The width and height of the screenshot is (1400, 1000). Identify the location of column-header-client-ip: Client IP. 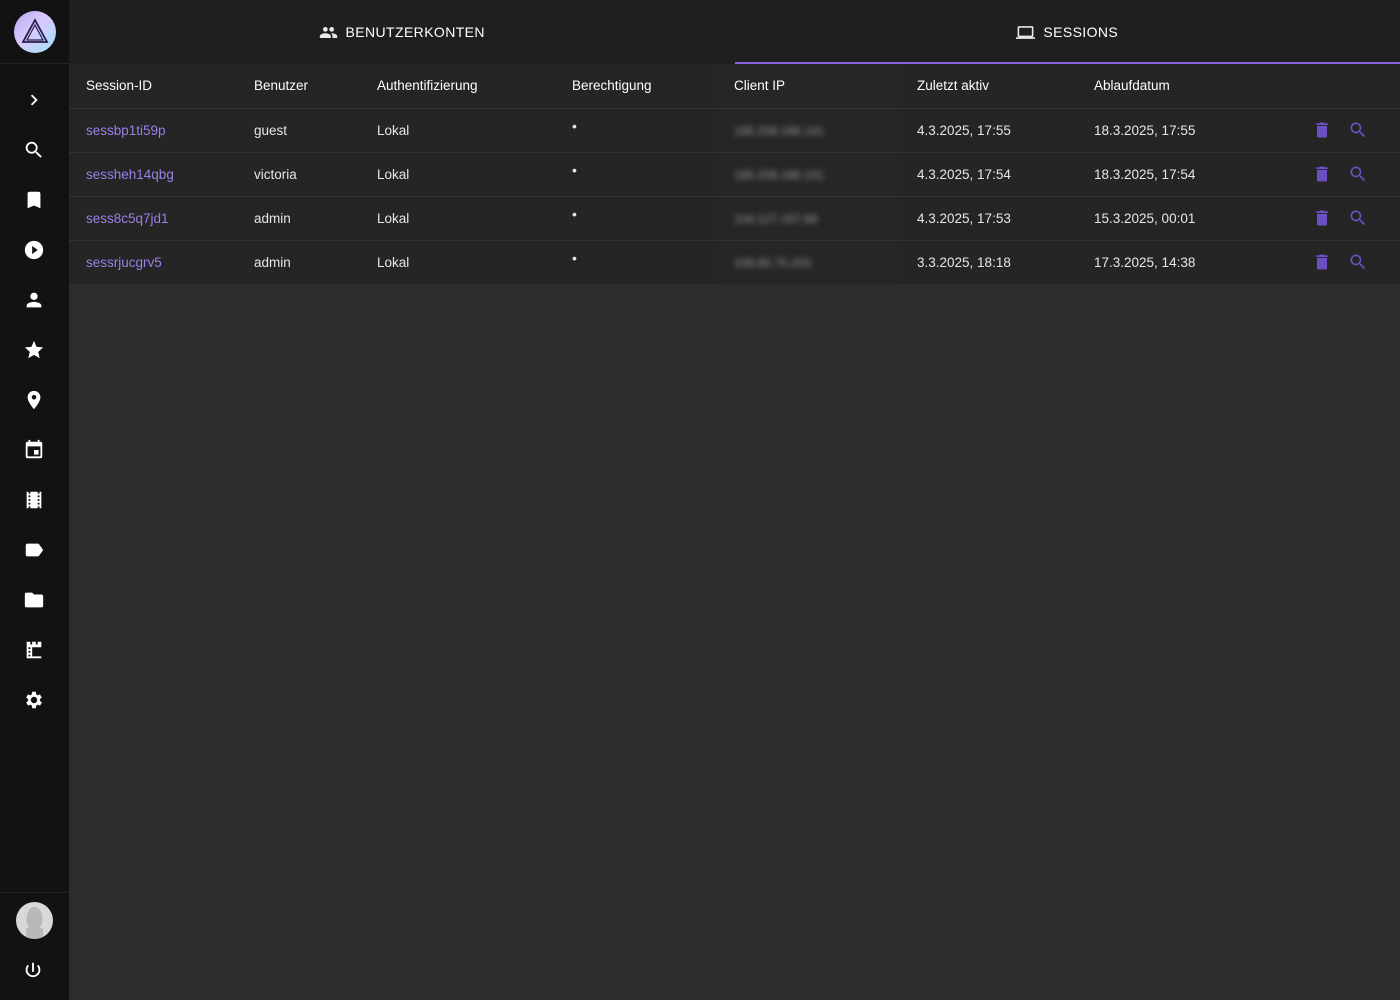
(808, 86).